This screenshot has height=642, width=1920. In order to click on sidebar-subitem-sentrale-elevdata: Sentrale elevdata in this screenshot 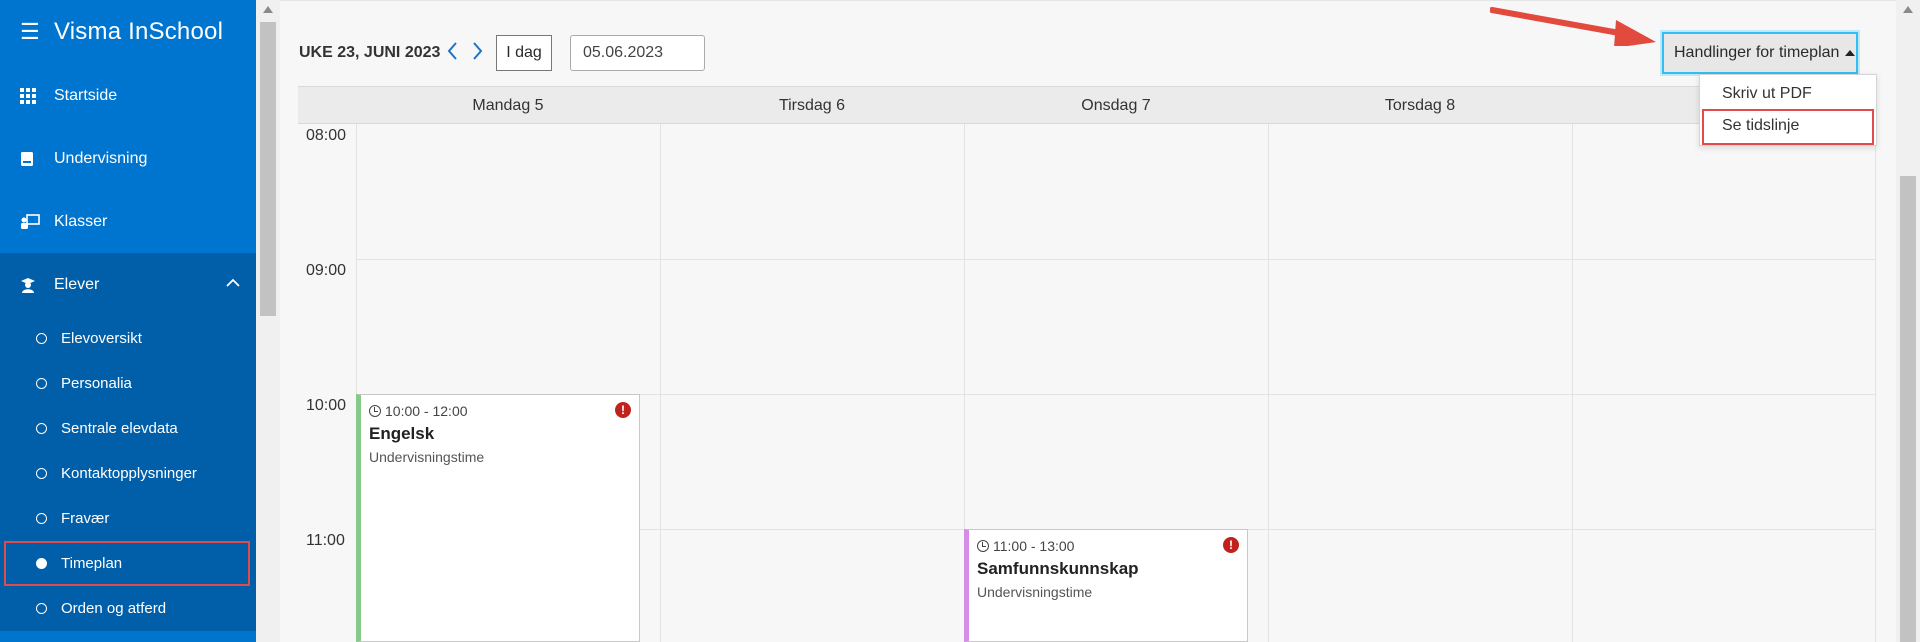, I will do `click(128, 428)`.